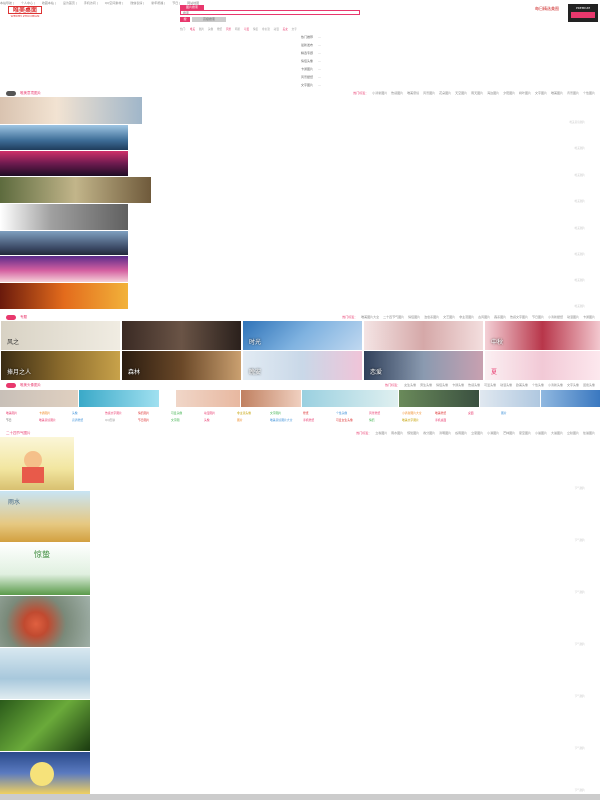  What do you see at coordinates (181, 365) in the screenshot?
I see `album-card: 森林` at bounding box center [181, 365].